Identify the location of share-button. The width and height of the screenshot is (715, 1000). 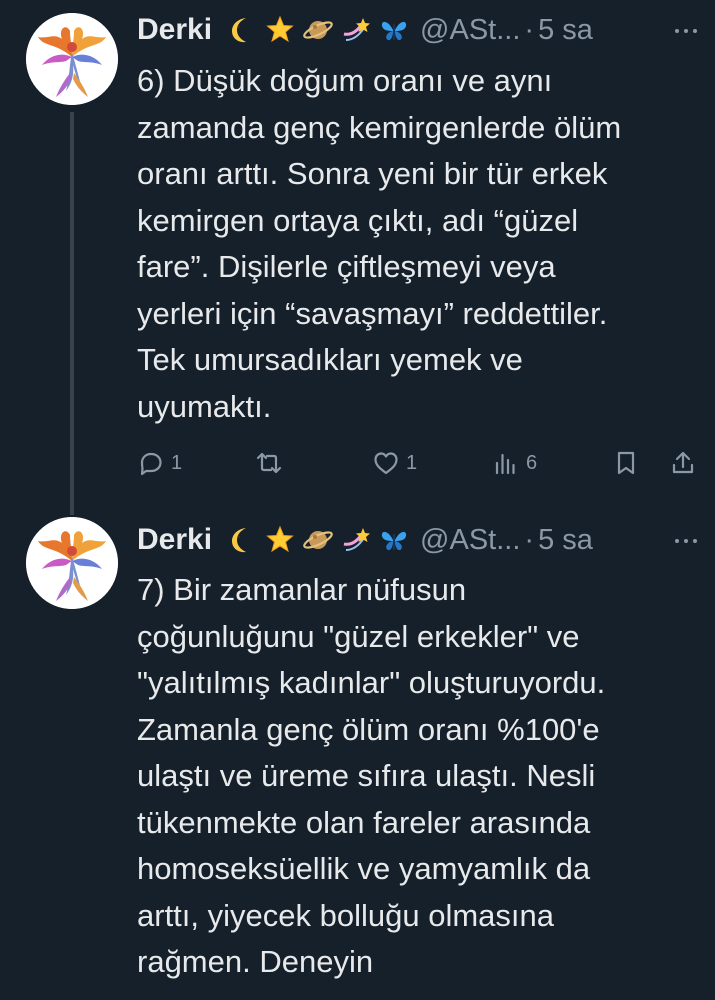
(683, 463).